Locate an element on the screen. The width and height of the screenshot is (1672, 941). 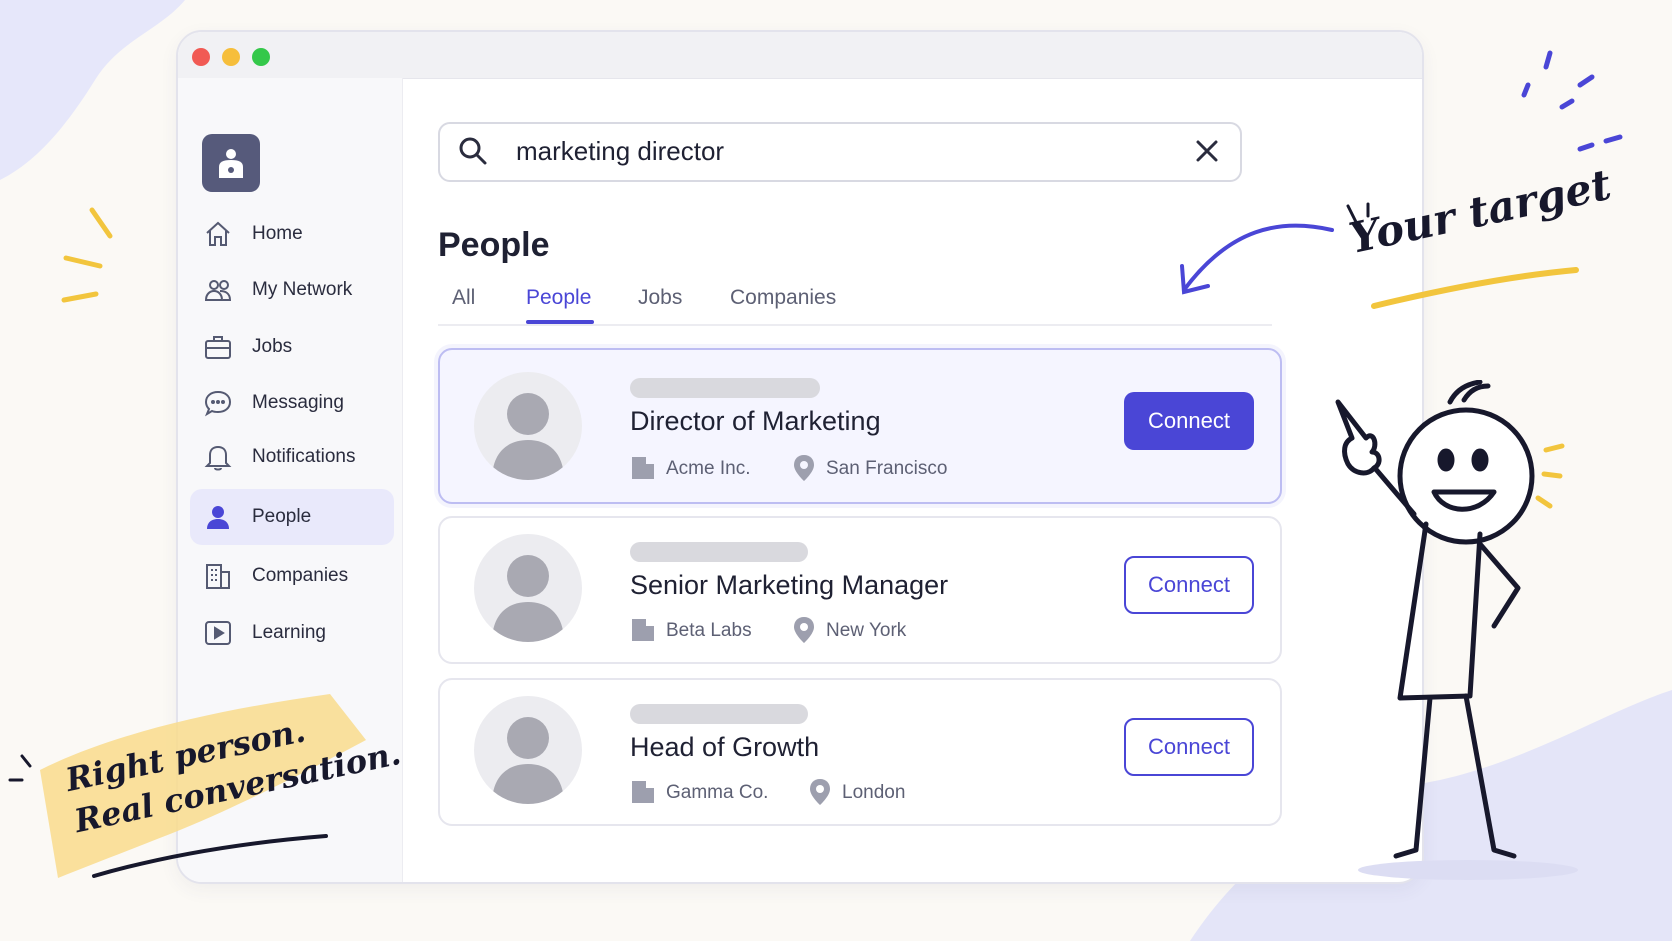
search-icon is located at coordinates (473, 151).